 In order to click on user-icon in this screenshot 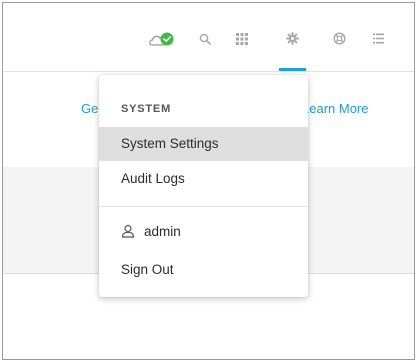, I will do `click(128, 231)`.